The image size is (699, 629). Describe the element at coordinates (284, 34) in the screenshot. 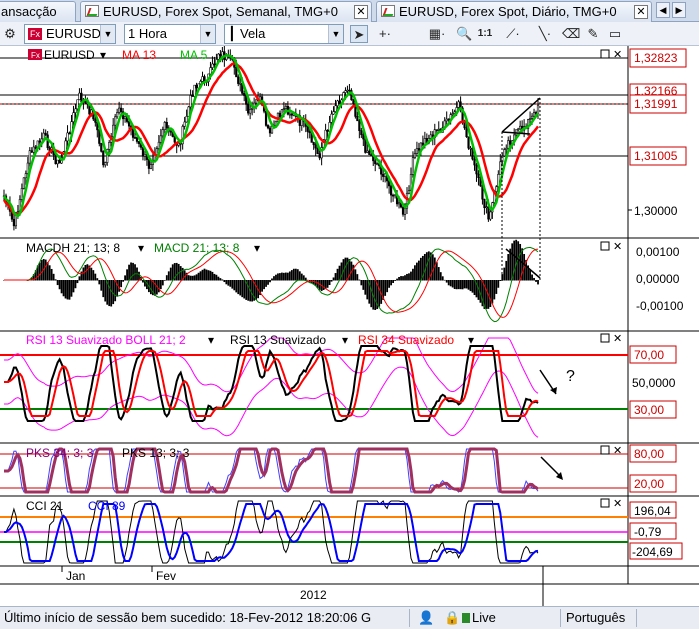

I see `chart-type-selector: ┃ Vela ▼` at that location.